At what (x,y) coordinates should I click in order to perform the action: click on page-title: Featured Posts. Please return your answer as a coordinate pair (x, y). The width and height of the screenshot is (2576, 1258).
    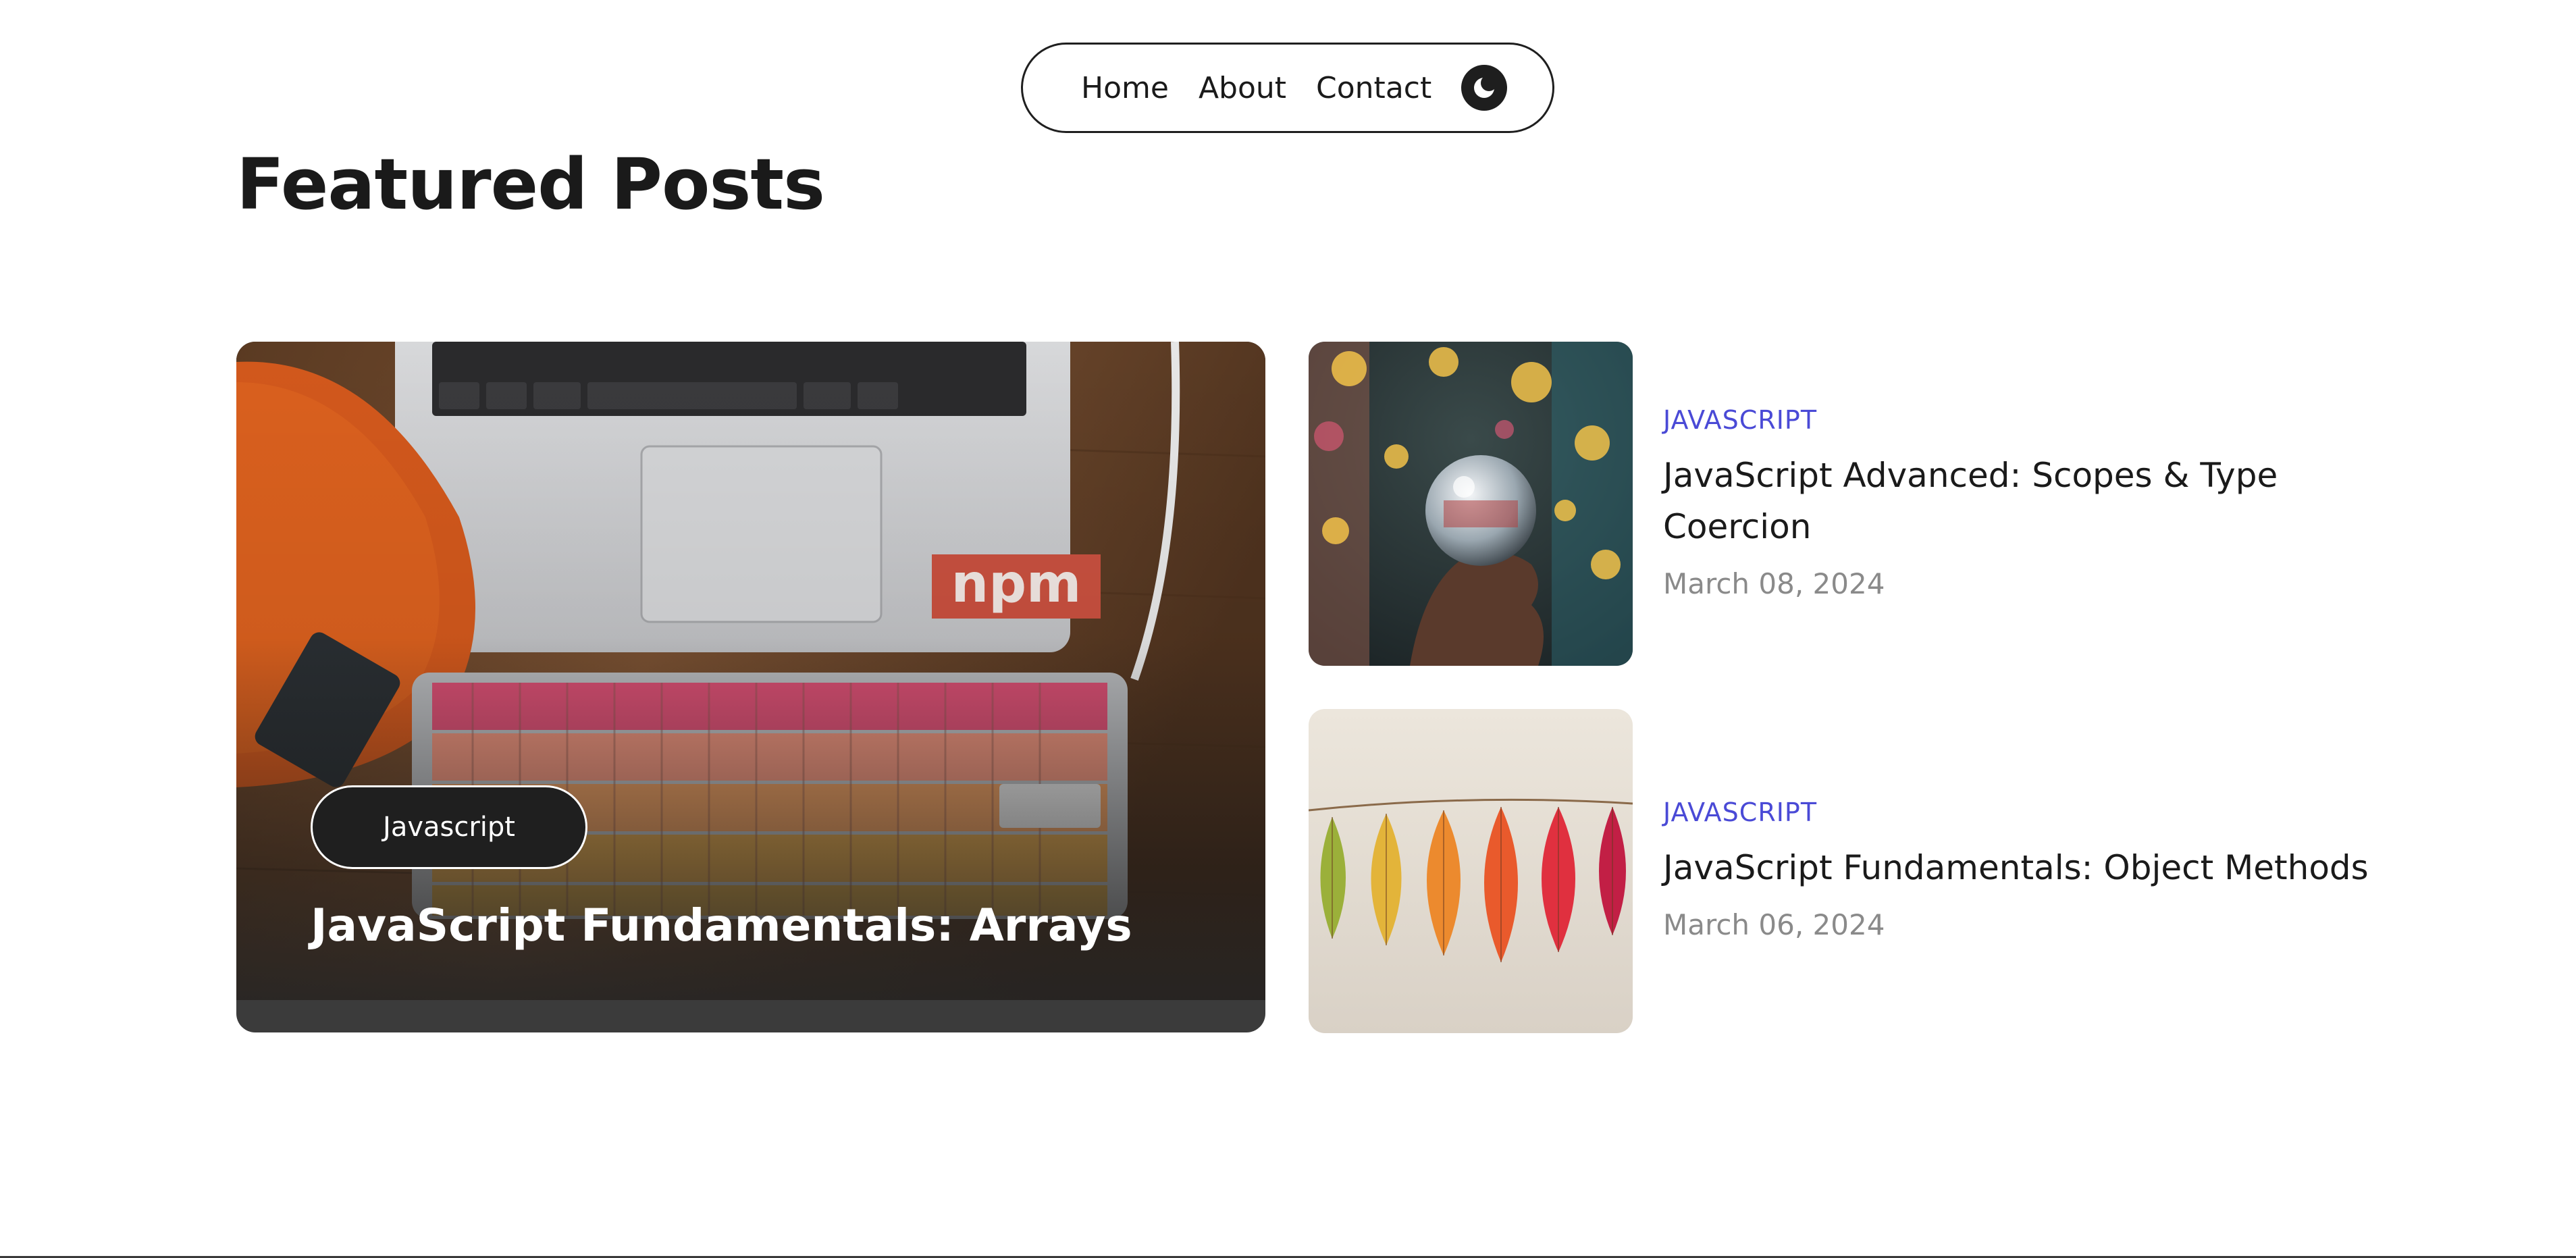
    Looking at the image, I should click on (530, 184).